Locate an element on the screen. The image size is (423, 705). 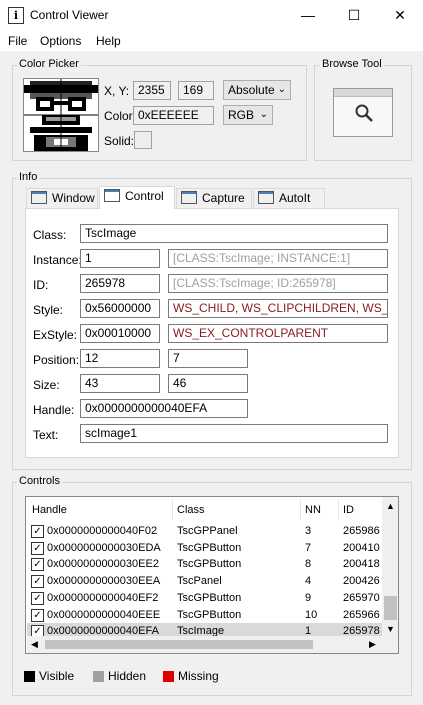
column-header-id: ID is located at coordinates (348, 510).